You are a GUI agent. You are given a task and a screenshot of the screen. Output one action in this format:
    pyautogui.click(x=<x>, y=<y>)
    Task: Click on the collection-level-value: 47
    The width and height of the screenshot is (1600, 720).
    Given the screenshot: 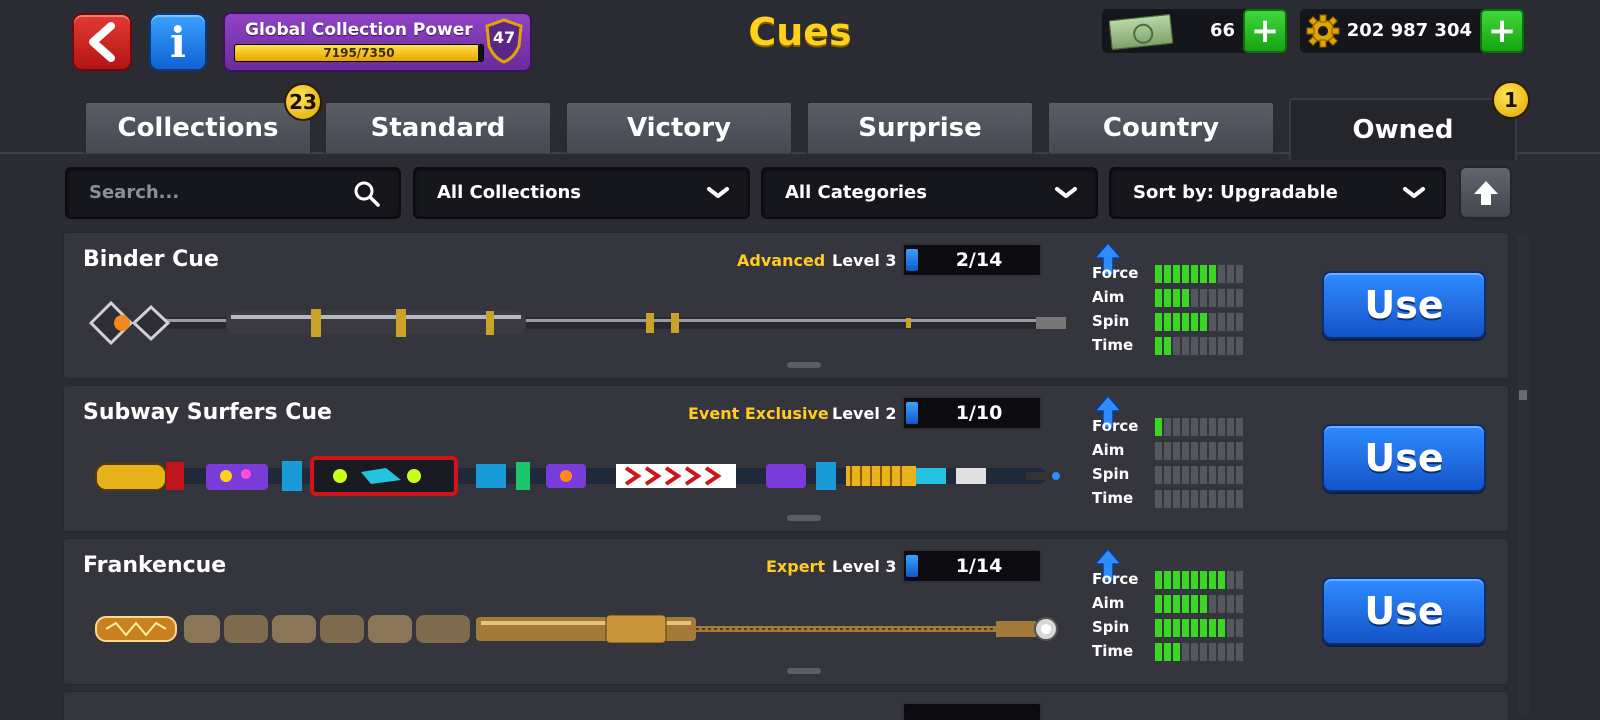 What is the action you would take?
    pyautogui.click(x=504, y=37)
    